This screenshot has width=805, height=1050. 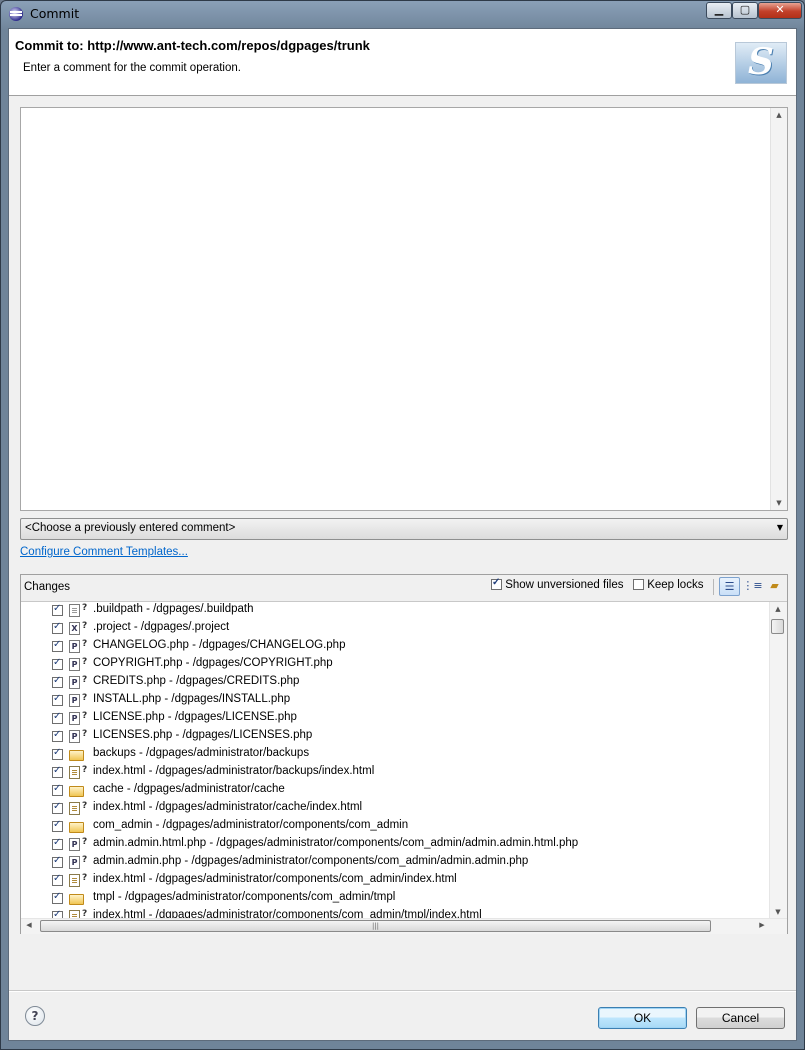 I want to click on change-label: CREDITS.php - /dgpages/CREDITS.php, so click(x=196, y=681).